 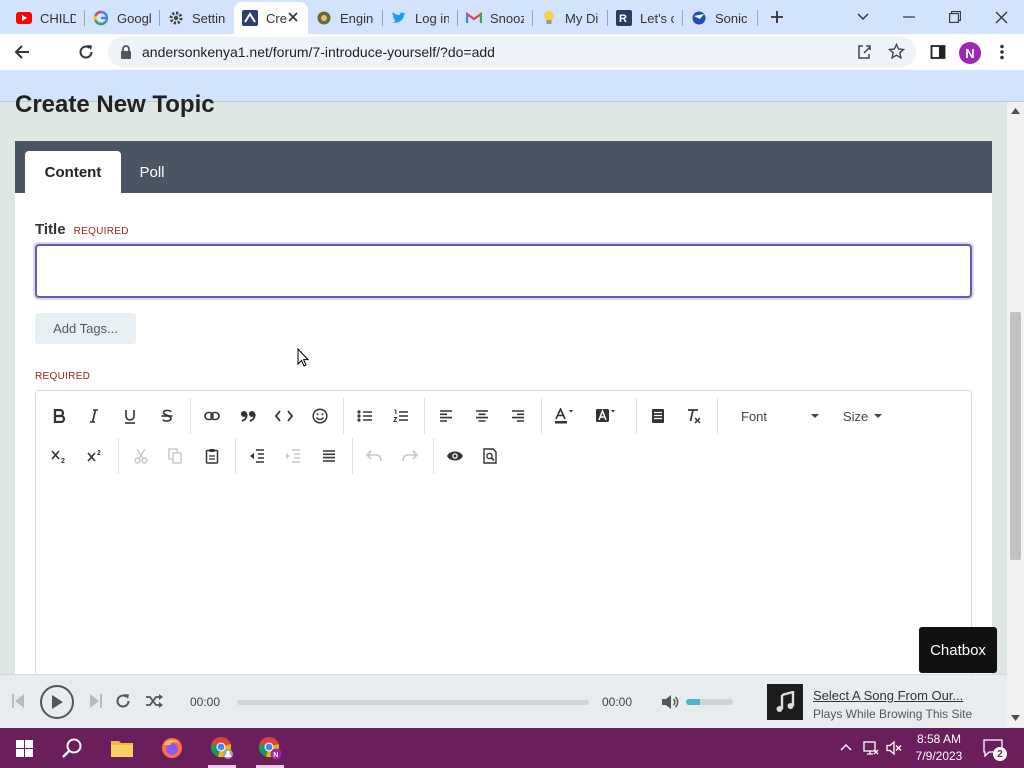 I want to click on strikethrough-button, so click(x=167, y=416).